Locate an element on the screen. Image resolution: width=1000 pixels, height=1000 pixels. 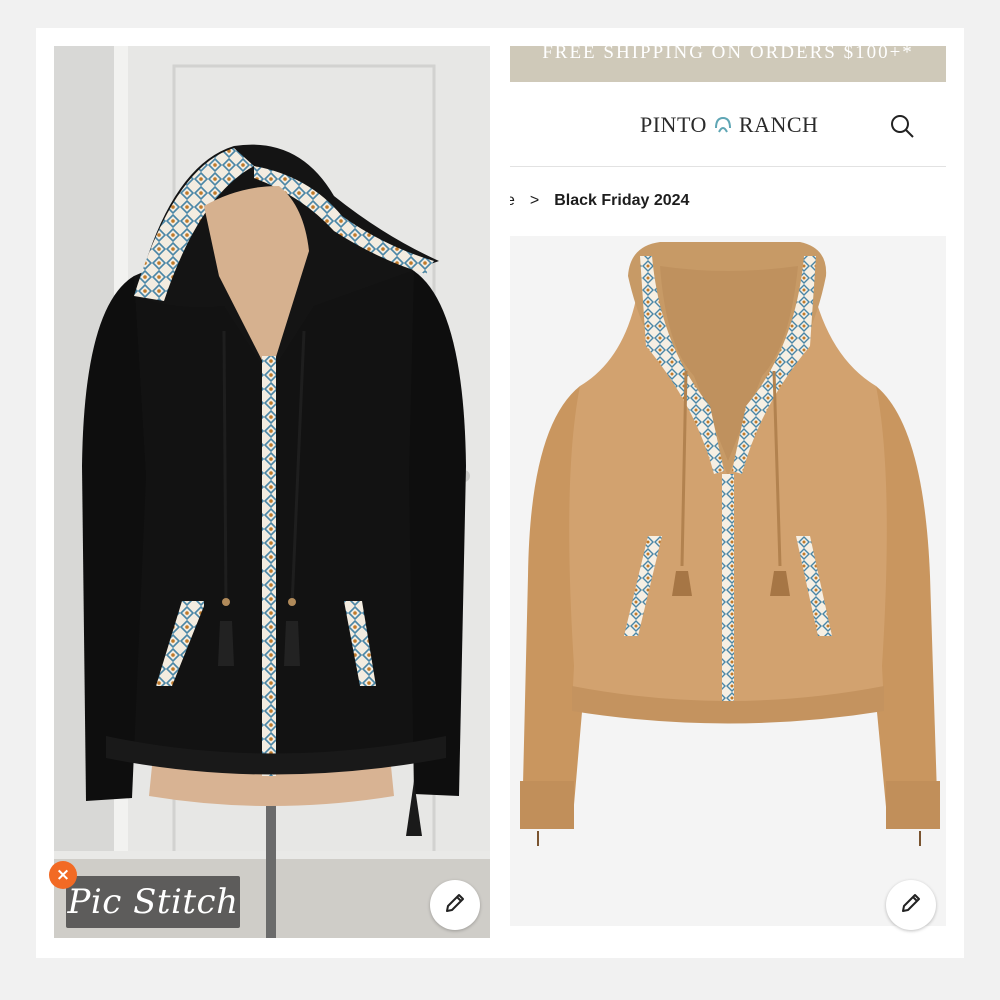
edit-right-button is located at coordinates (911, 905).